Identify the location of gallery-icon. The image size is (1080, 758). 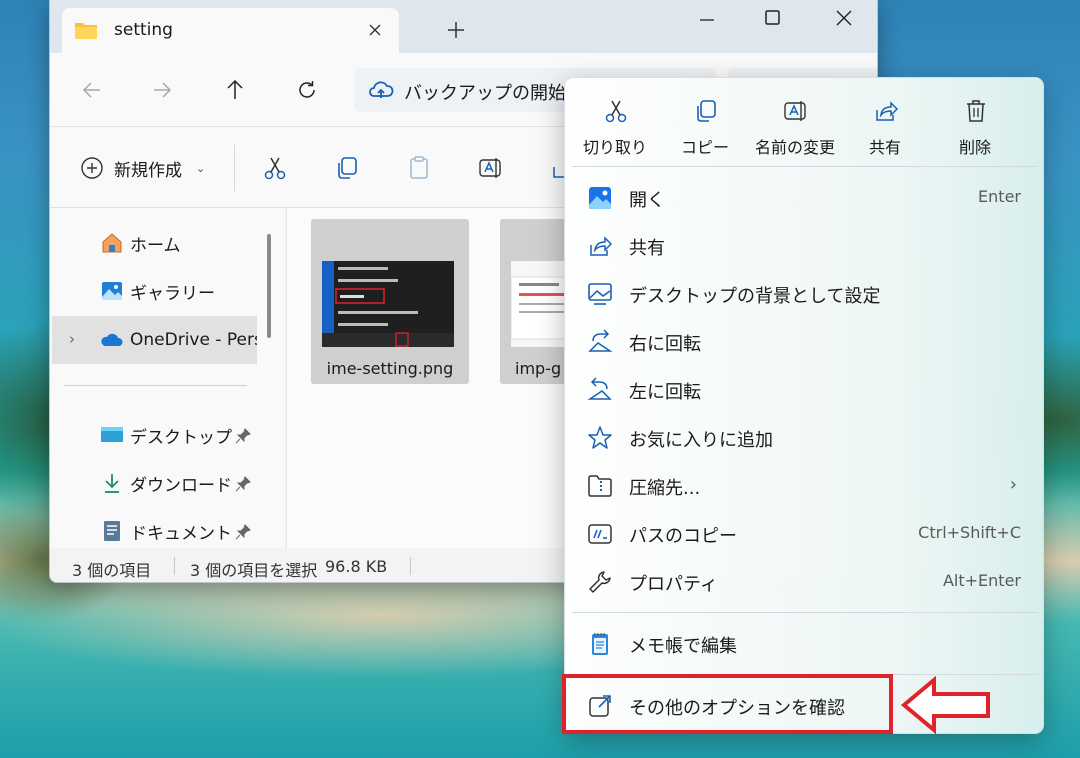
(112, 291).